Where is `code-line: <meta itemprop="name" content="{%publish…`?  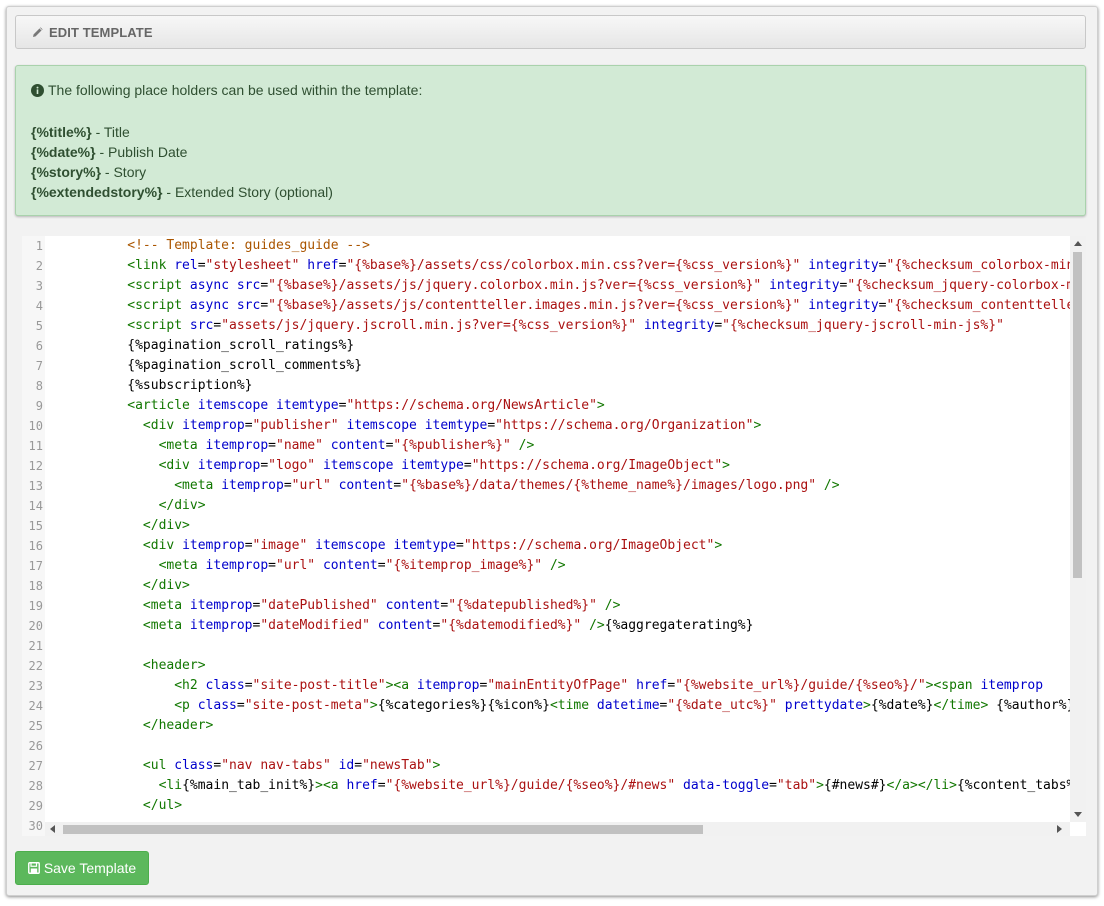 code-line: <meta itemprop="name" content="{%publish… is located at coordinates (292, 445).